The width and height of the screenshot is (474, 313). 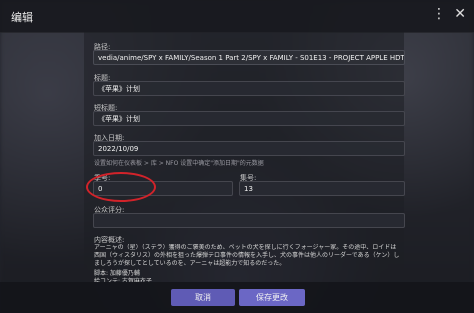 What do you see at coordinates (123, 276) in the screenshot?
I see `overview-credits: 脚本: 加藤優乃輔 絵コンテ: 古賀麻衣子 演出: 高橋秀弥` at bounding box center [123, 276].